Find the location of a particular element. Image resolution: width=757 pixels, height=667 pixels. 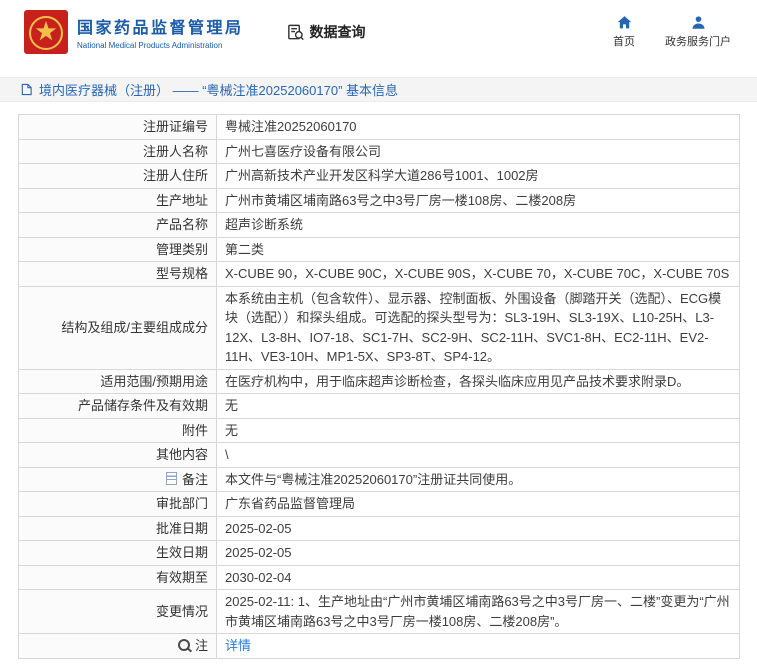

table-row: 生效日期 2025-02-05 is located at coordinates (379, 553).